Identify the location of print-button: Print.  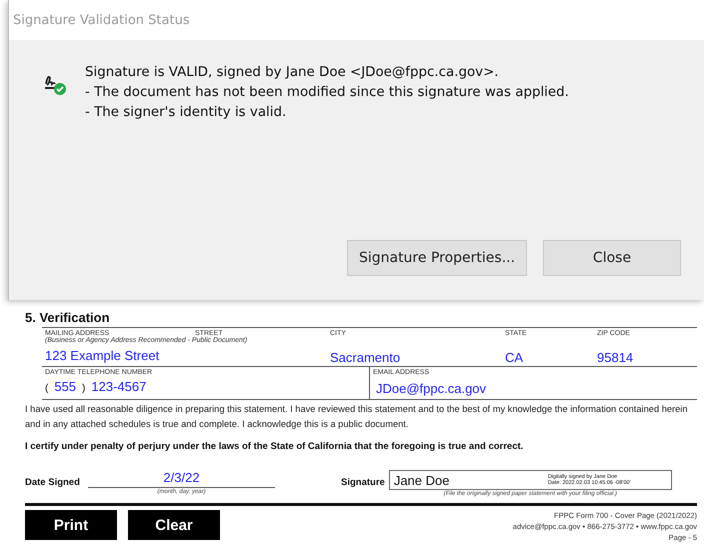
(71, 525).